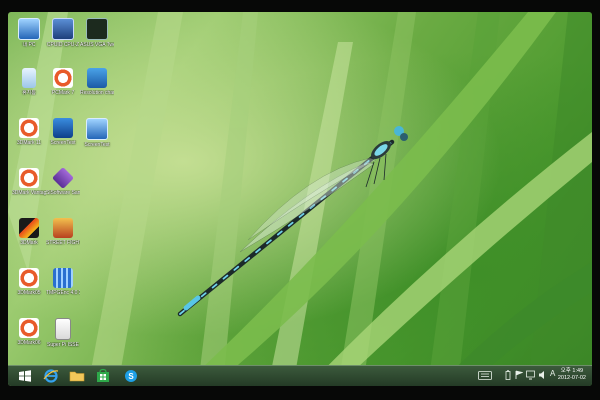 This screenshot has width=600, height=400. What do you see at coordinates (572, 371) in the screenshot?
I see `clock-time: 오후 1:49` at bounding box center [572, 371].